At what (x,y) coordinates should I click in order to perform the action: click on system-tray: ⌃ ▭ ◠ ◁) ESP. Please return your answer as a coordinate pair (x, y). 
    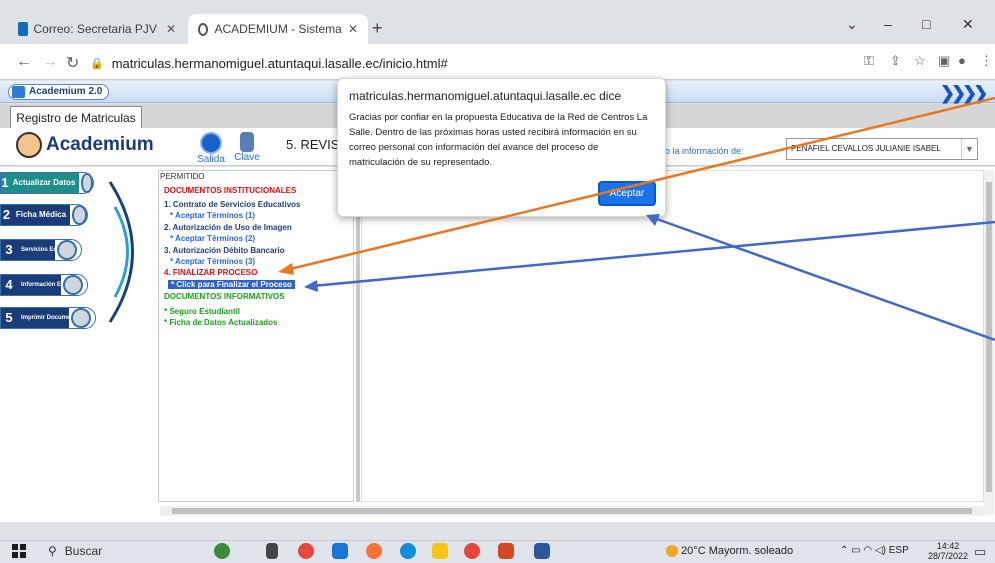
    Looking at the image, I should click on (874, 550).